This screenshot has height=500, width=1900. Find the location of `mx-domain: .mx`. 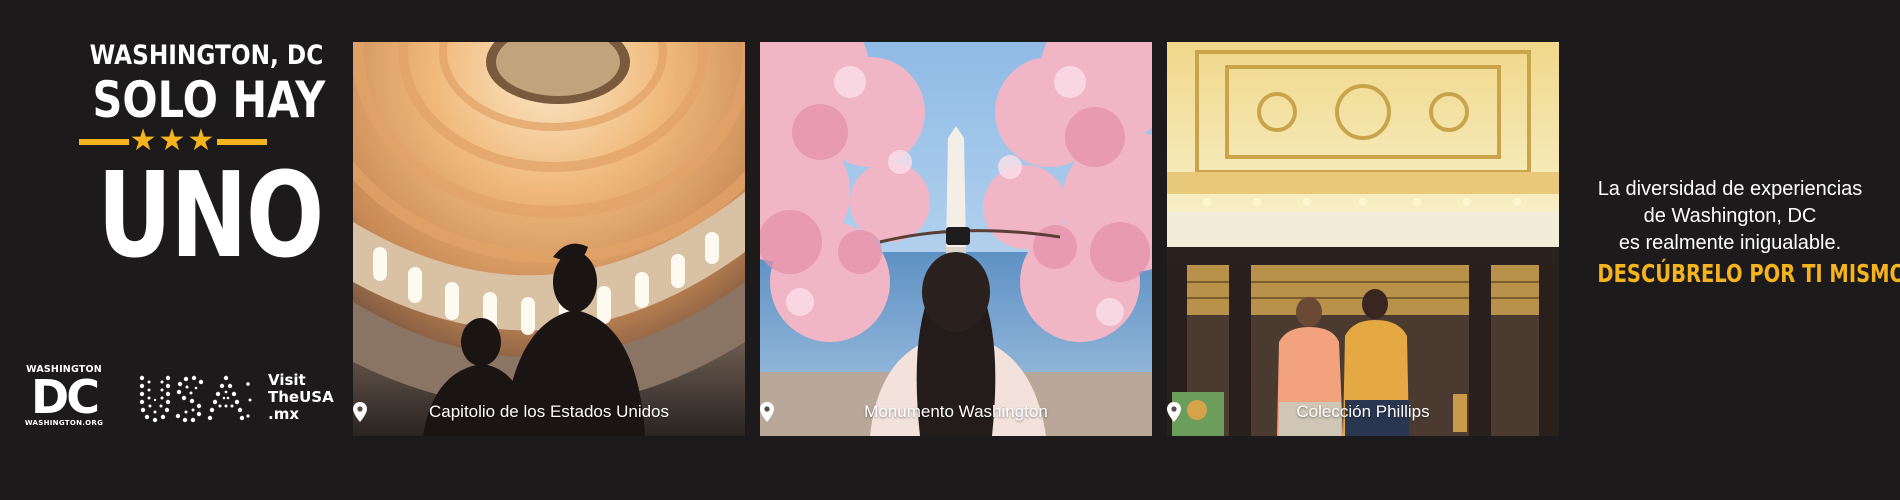

mx-domain: .mx is located at coordinates (284, 414).